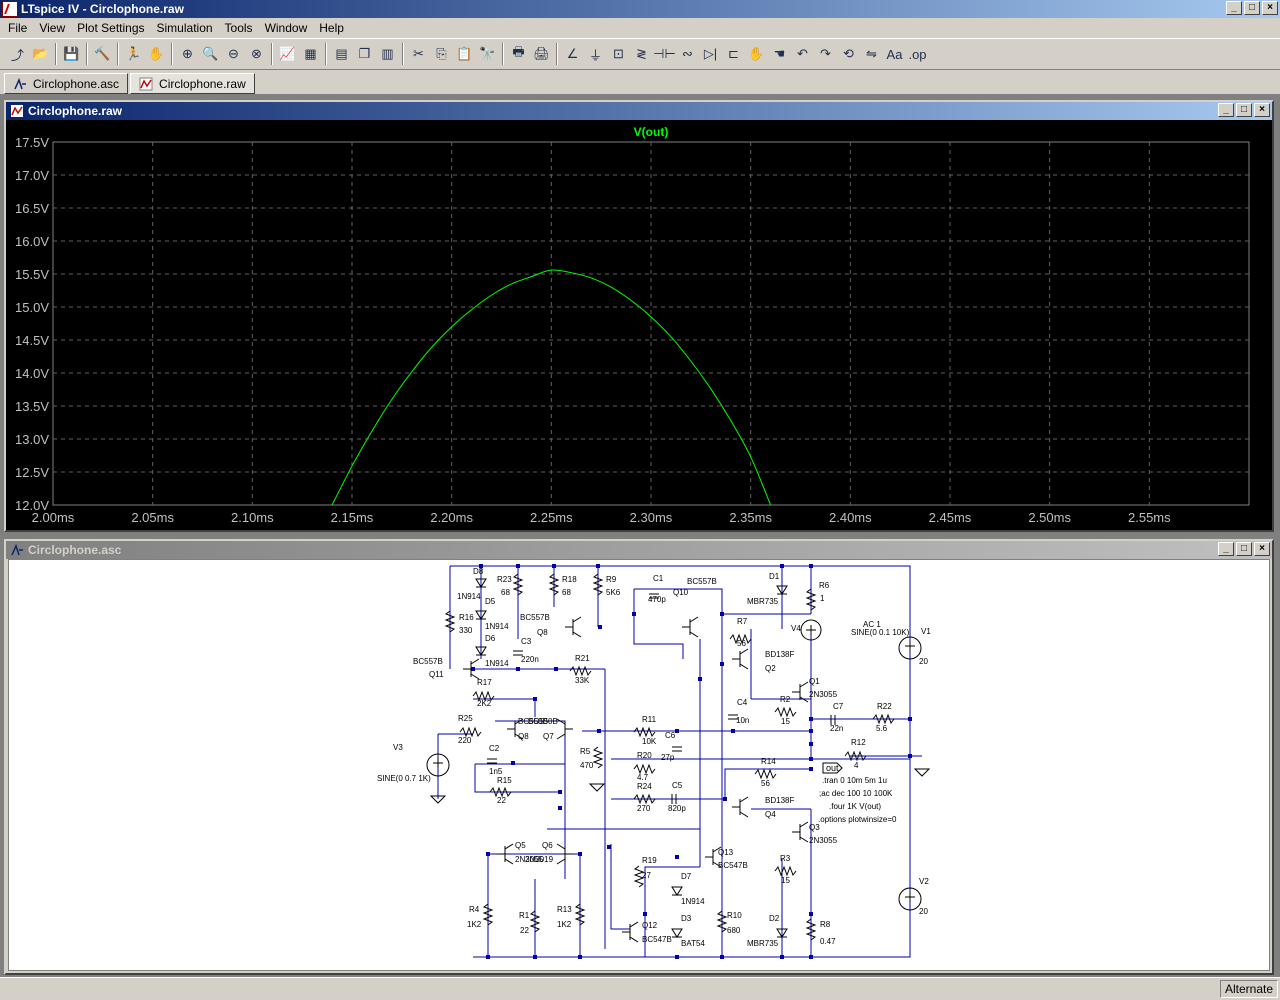 This screenshot has height=1000, width=1280. I want to click on print-setup-icon: 🖶, so click(518, 54).